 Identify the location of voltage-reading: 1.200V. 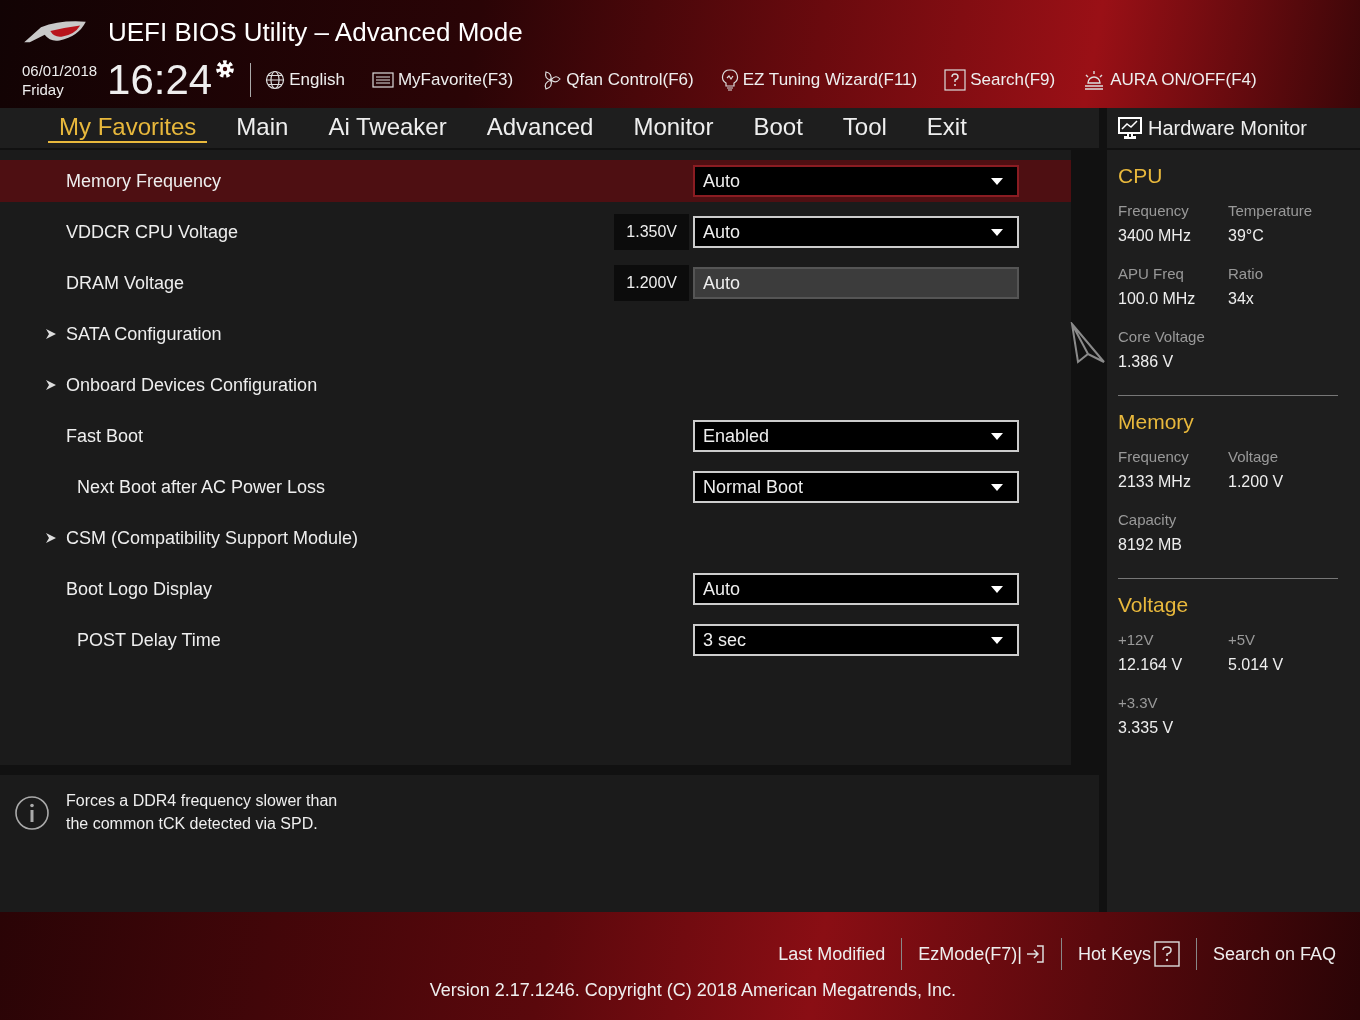
(651, 283).